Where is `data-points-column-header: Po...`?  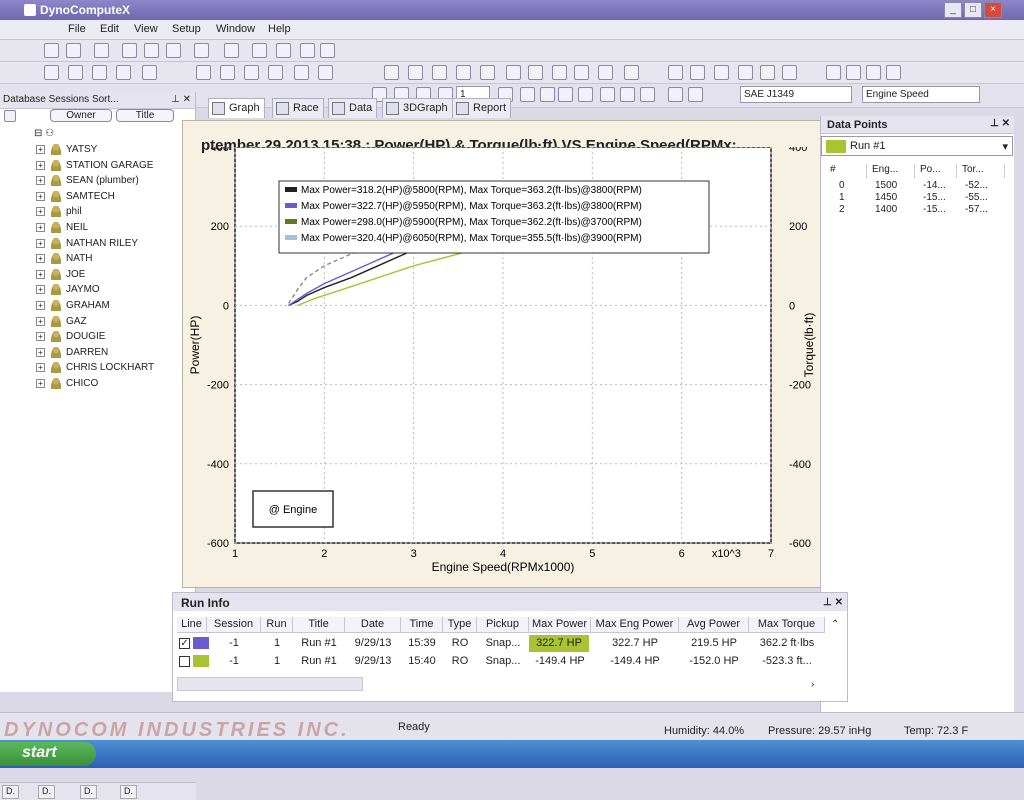
data-points-column-header: Po... is located at coordinates (937, 171).